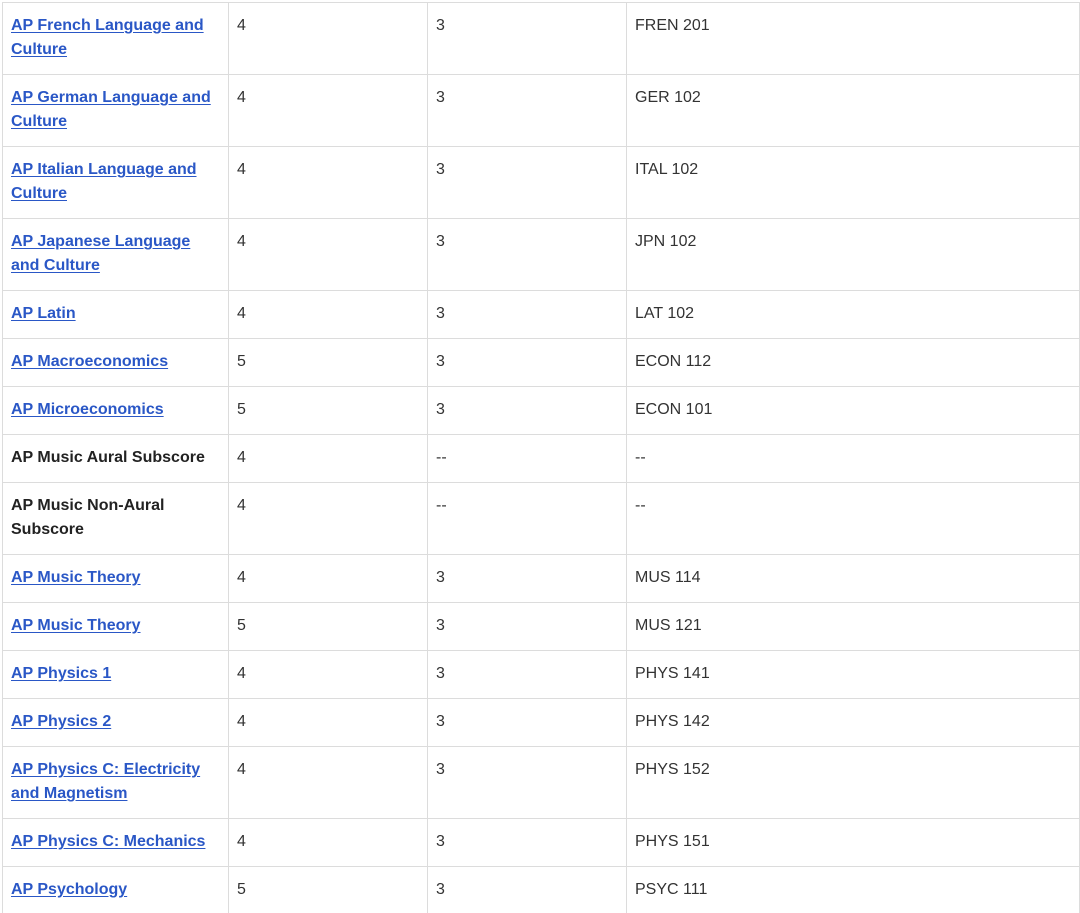  Describe the element at coordinates (853, 782) in the screenshot. I see `equivalent-cell: PHYS 152` at that location.